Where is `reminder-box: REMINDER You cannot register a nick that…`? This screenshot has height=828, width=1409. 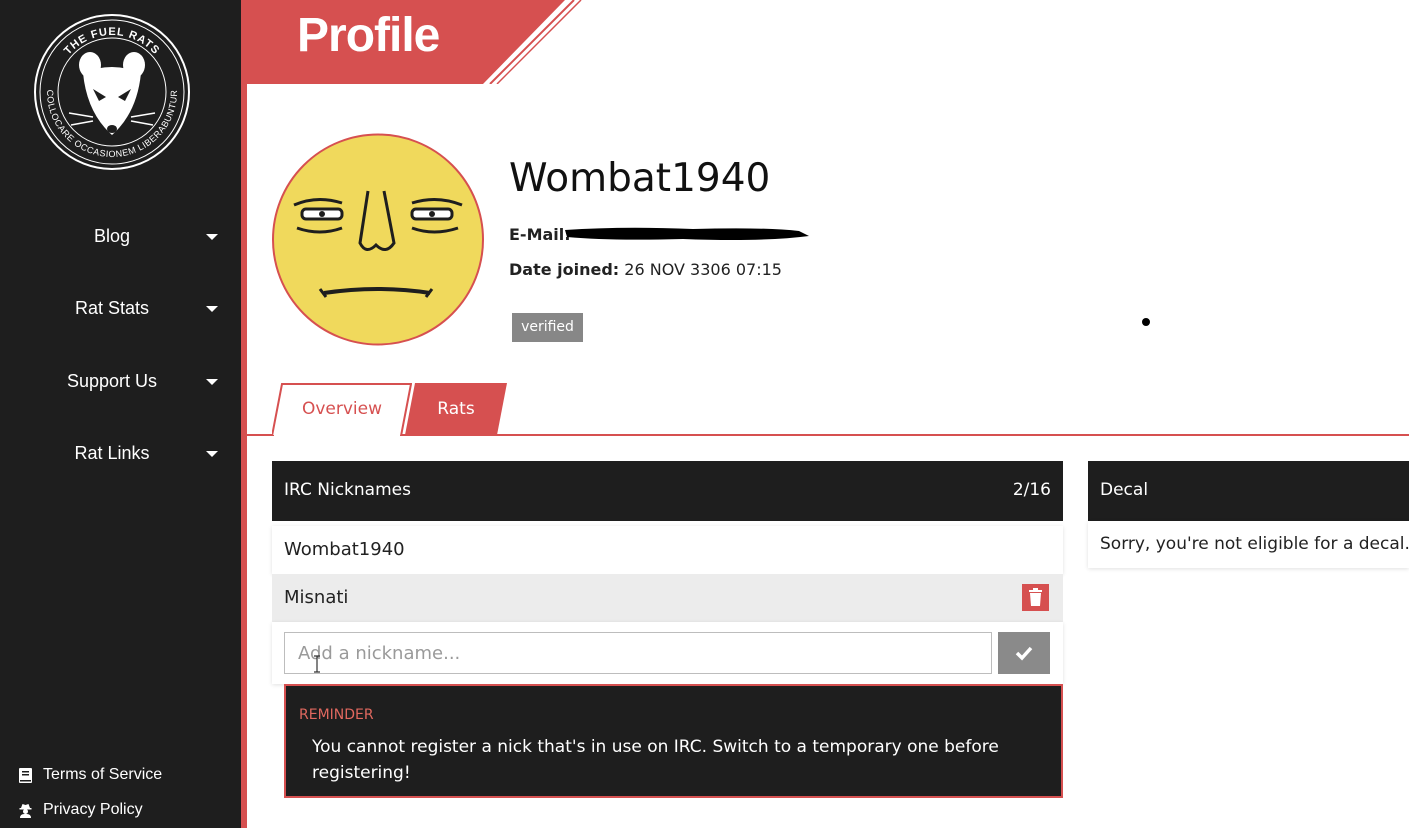 reminder-box: REMINDER You cannot register a nick that… is located at coordinates (673, 741).